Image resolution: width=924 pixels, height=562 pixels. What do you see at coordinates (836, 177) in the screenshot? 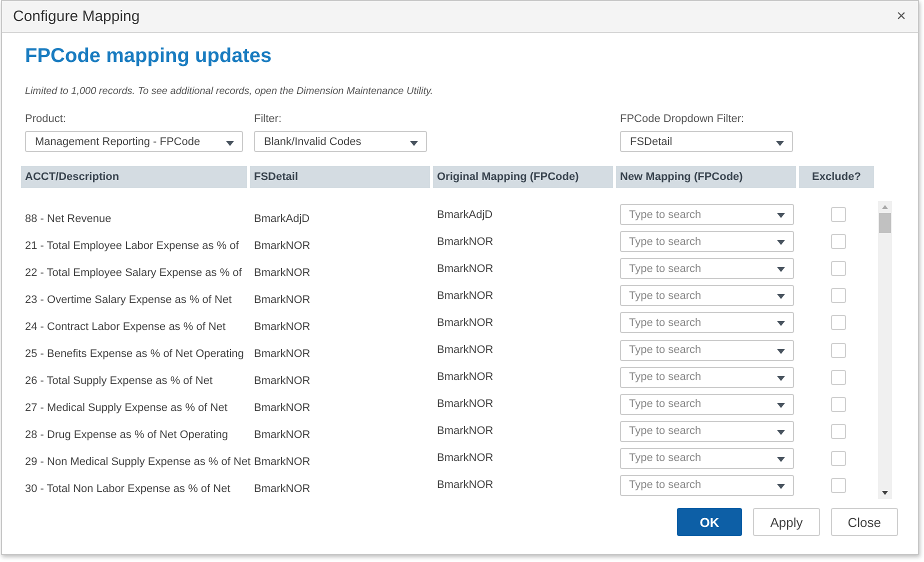
I see `column-header: Exclude?` at bounding box center [836, 177].